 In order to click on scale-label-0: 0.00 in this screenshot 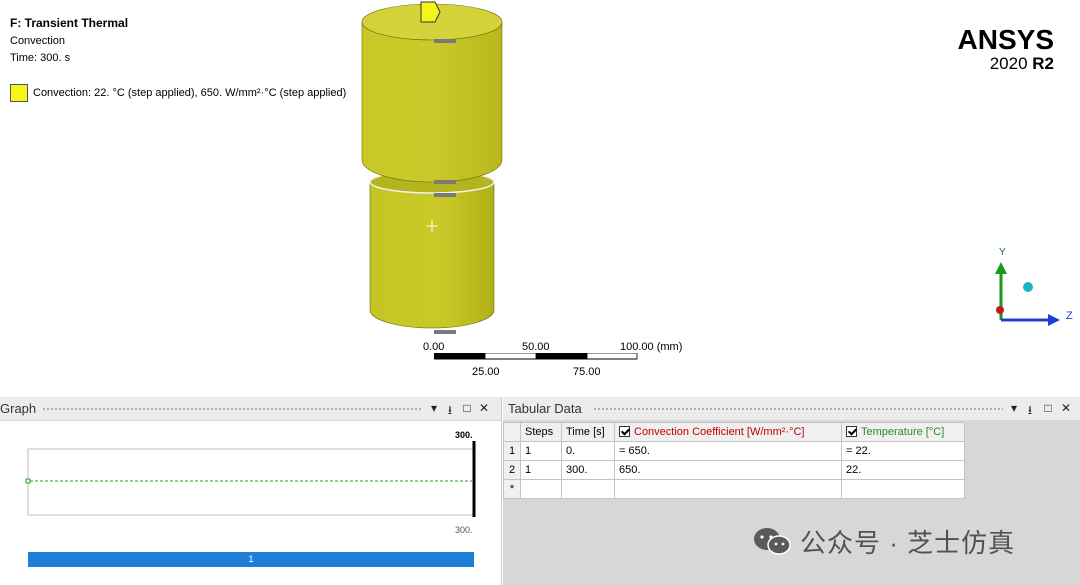, I will do `click(434, 347)`.